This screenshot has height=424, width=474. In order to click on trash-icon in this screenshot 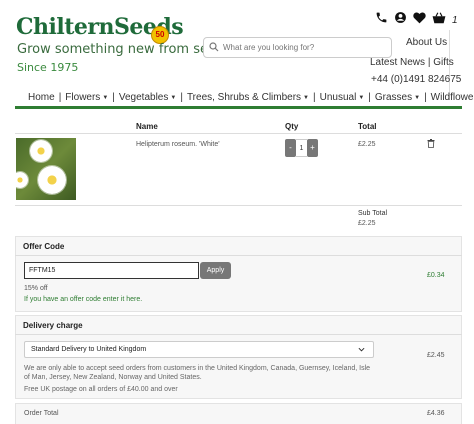, I will do `click(431, 143)`.